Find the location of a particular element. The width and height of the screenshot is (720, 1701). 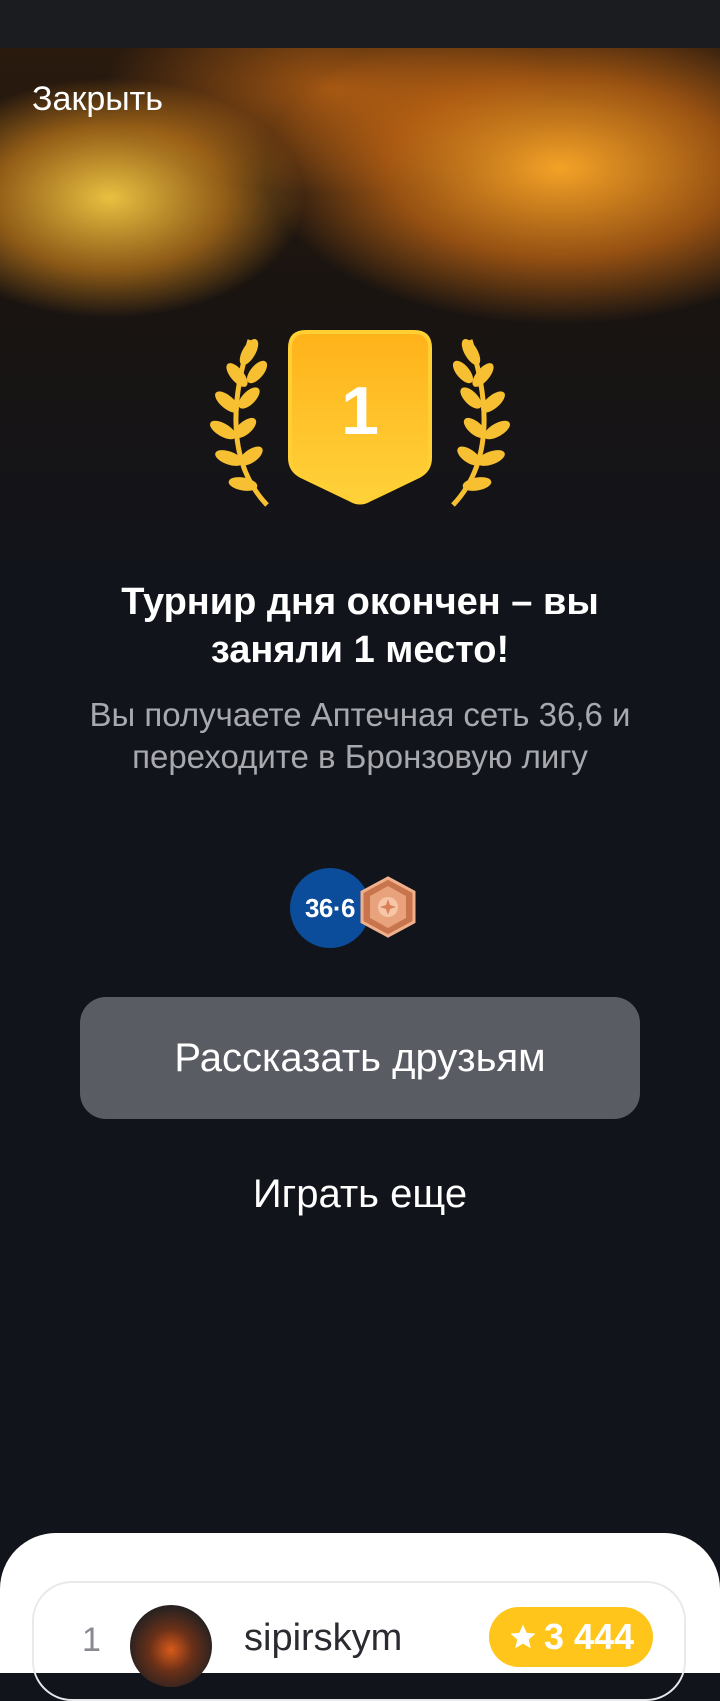

close-button: Закрыть is located at coordinates (97, 99).